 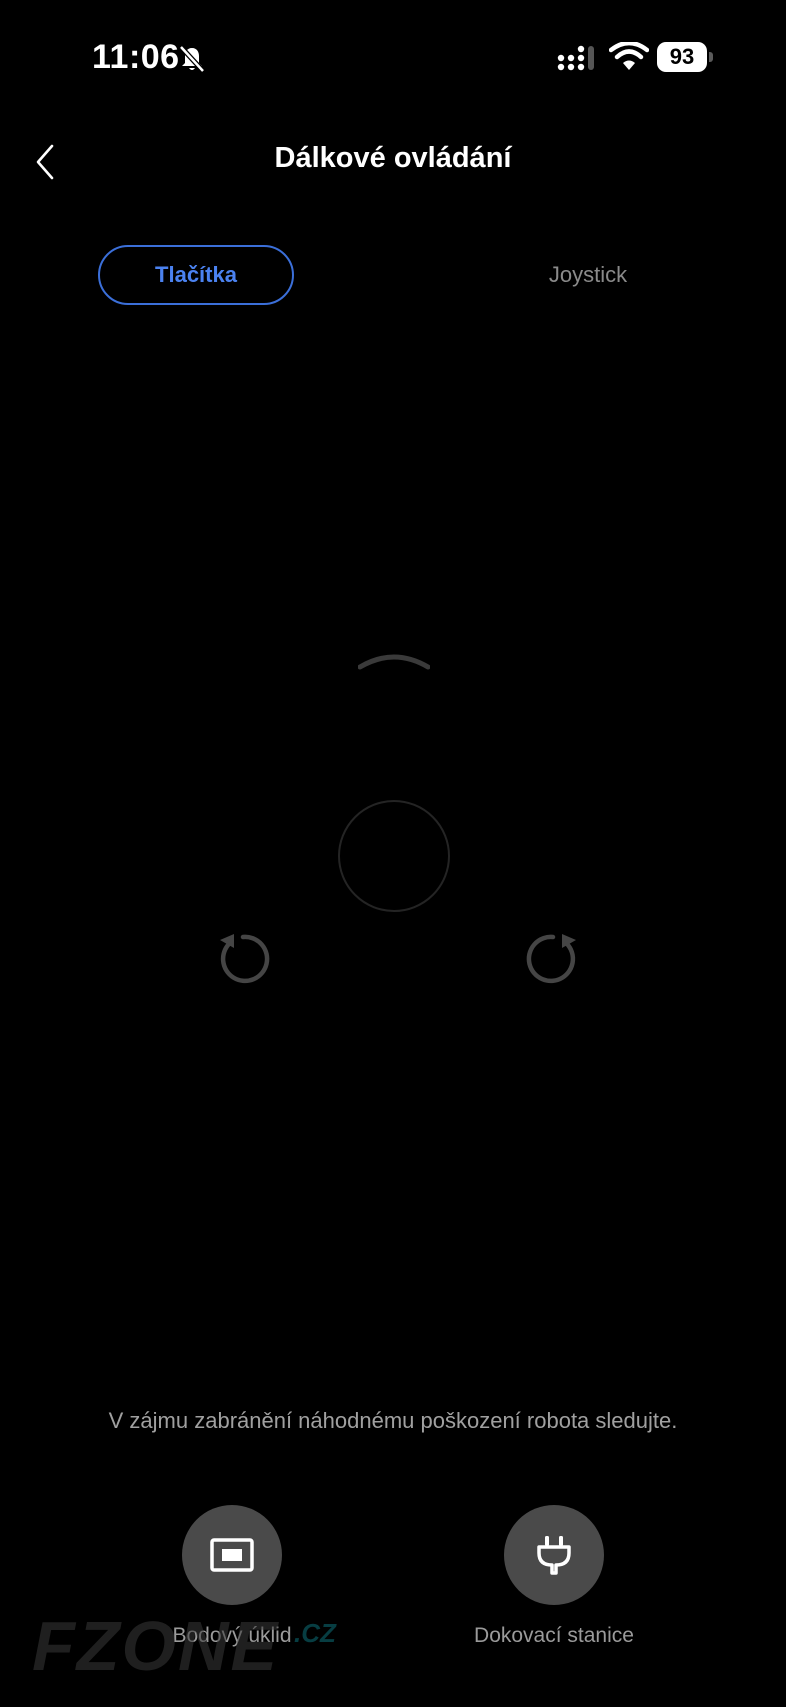 What do you see at coordinates (243, 959) in the screenshot?
I see `rotate-left-icon` at bounding box center [243, 959].